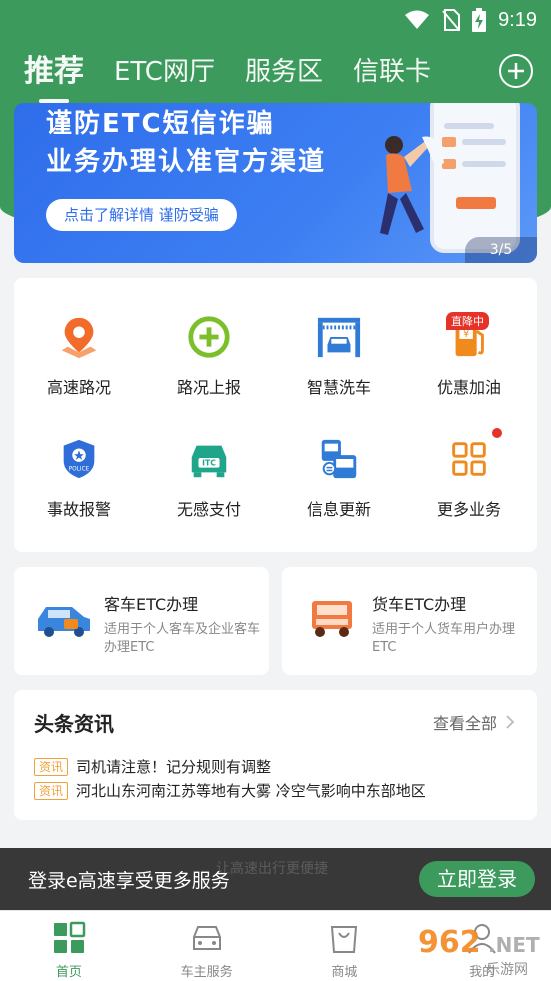  What do you see at coordinates (344, 939) in the screenshot?
I see `shopping-bag-icon` at bounding box center [344, 939].